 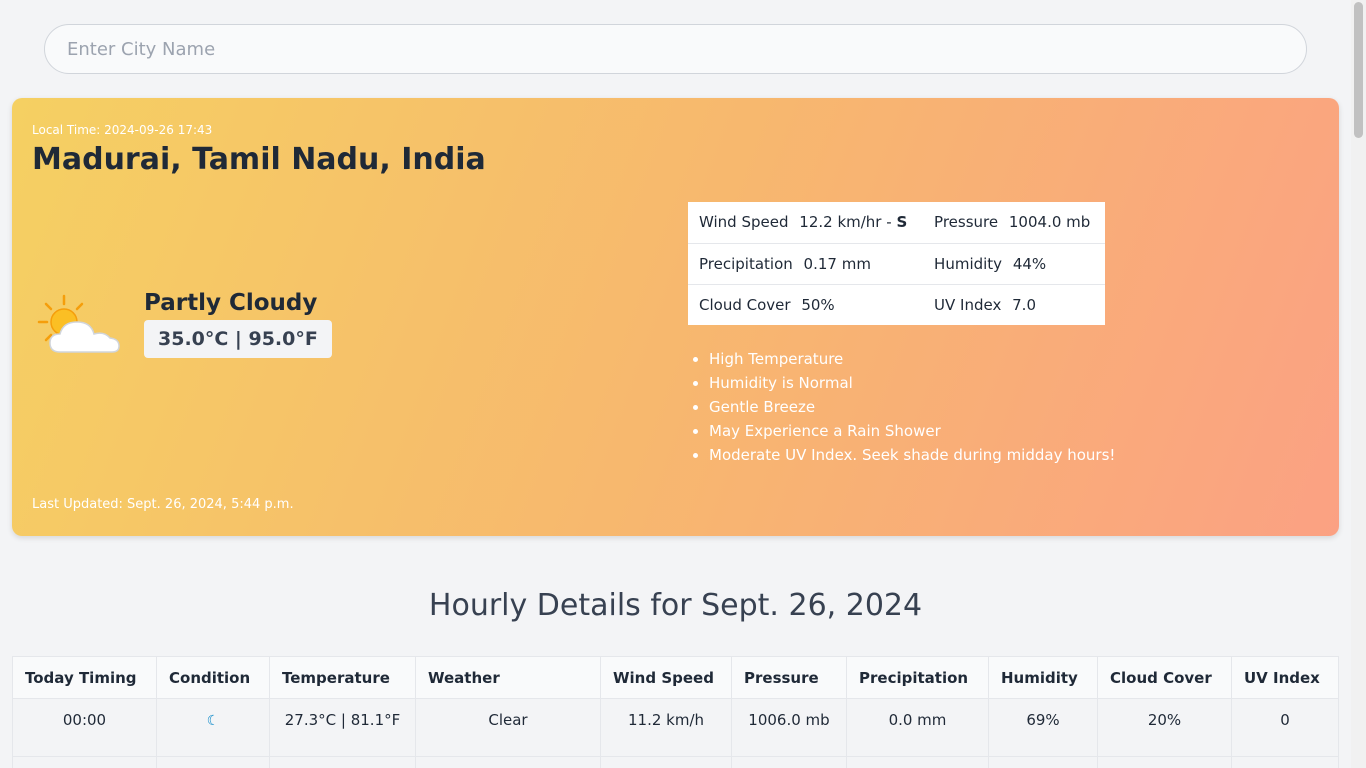 I want to click on advice-item: High Temperature, so click(x=912, y=361).